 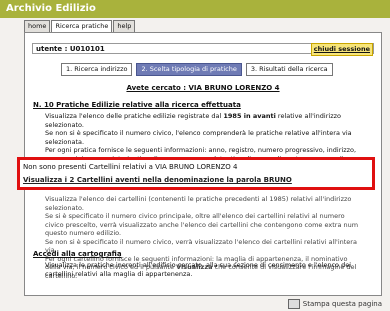 What do you see at coordinates (97, 69) in the screenshot?
I see `step-ricerca-indirizzo: 1. Ricerca indirizzo` at bounding box center [97, 69].